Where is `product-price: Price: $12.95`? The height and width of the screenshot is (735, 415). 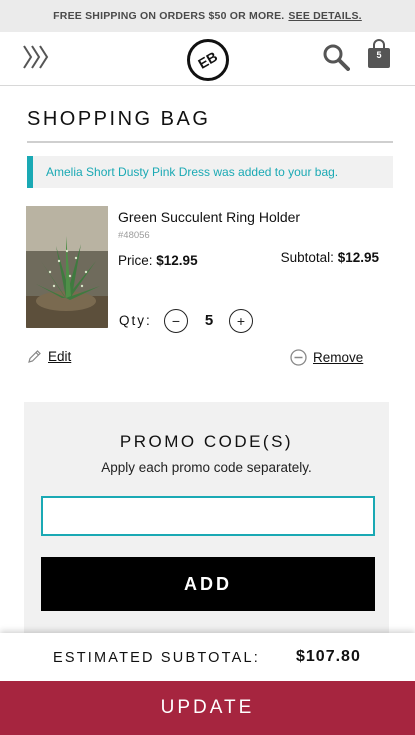
product-price: Price: $12.95 is located at coordinates (158, 260).